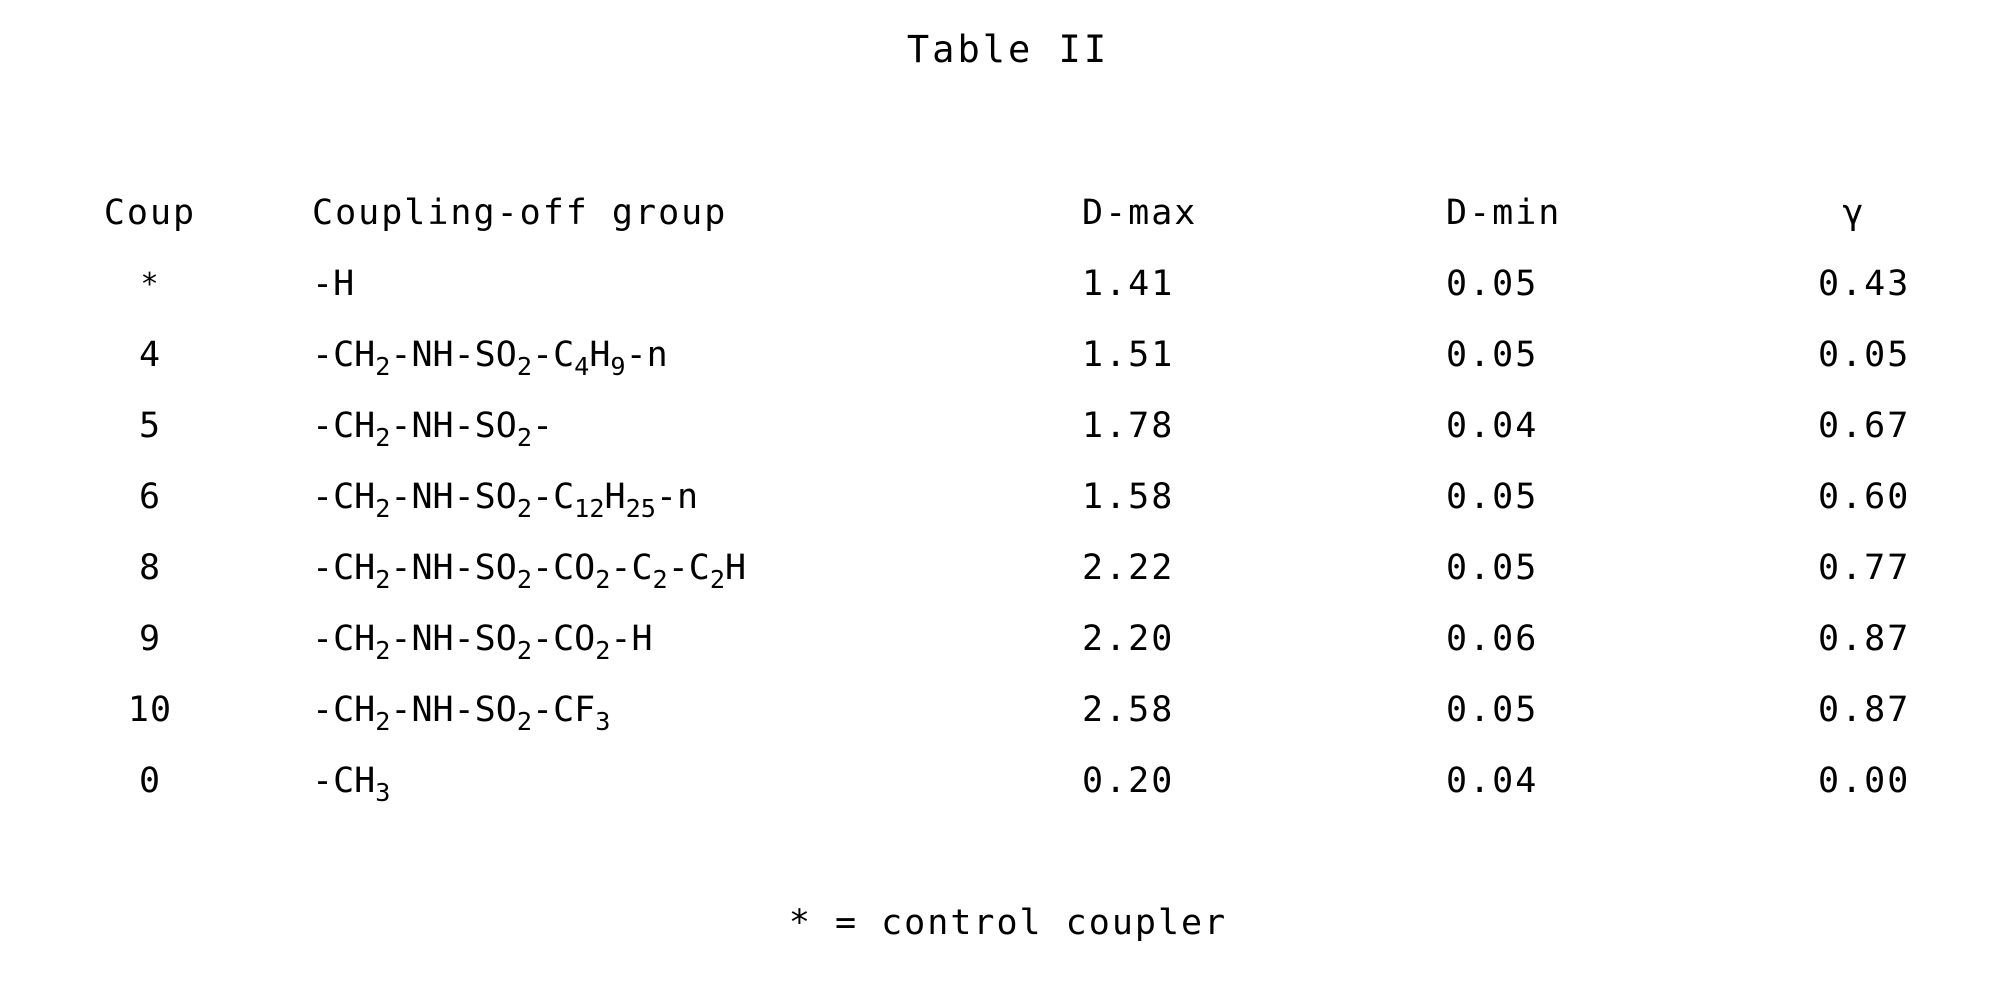 This screenshot has height=1004, width=2016. What do you see at coordinates (1864, 781) in the screenshot?
I see `cell-gamma: 0.00` at bounding box center [1864, 781].